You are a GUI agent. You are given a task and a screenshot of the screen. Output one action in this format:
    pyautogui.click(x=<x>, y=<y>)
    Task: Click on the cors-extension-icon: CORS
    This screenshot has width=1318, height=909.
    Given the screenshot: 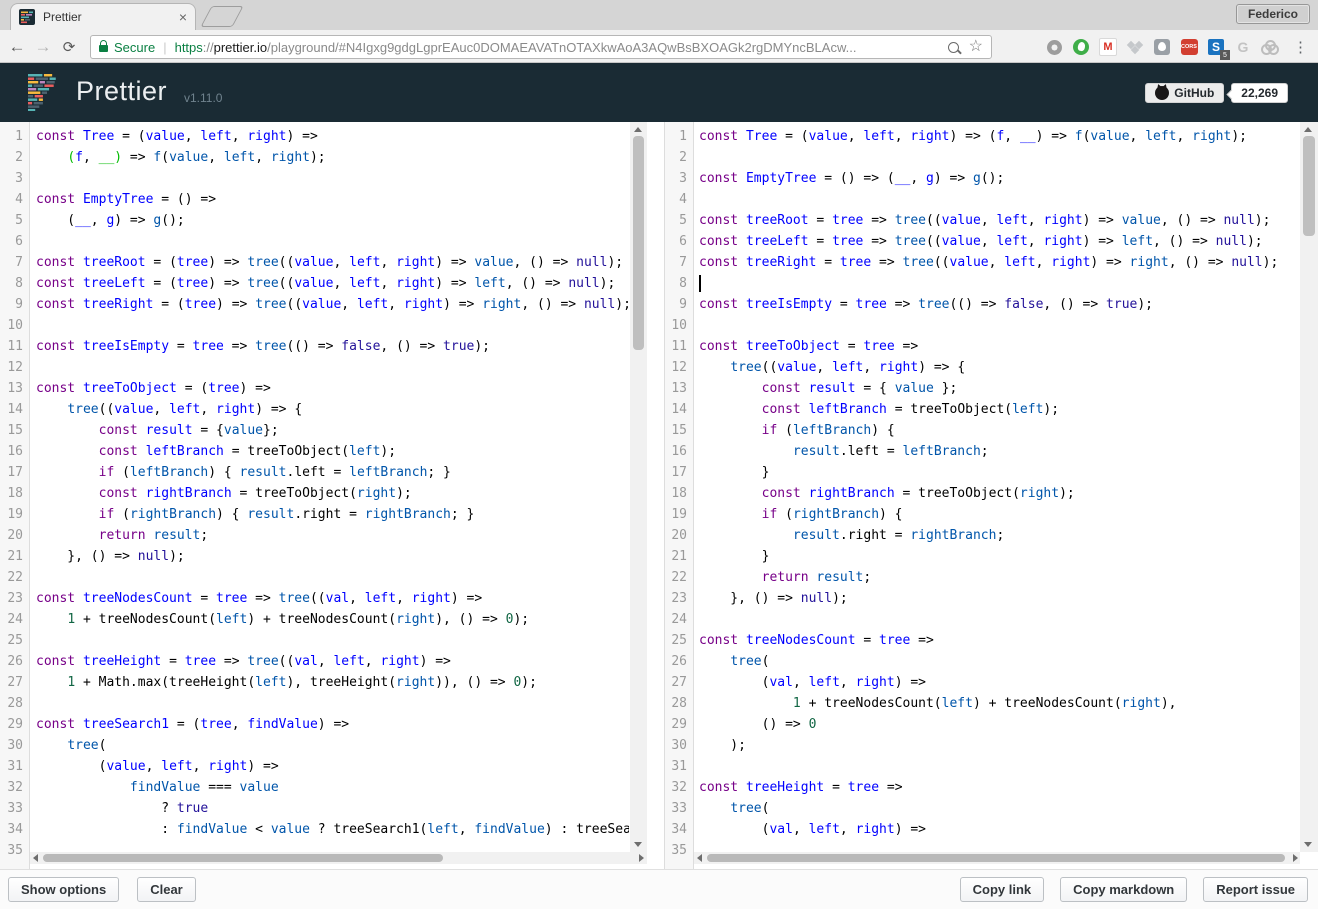 What is the action you would take?
    pyautogui.click(x=1189, y=47)
    